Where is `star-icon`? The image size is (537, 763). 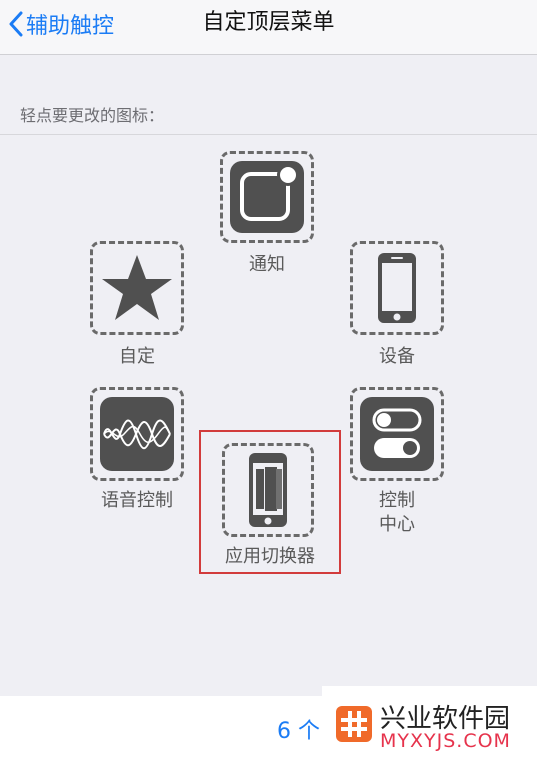
star-icon is located at coordinates (137, 288).